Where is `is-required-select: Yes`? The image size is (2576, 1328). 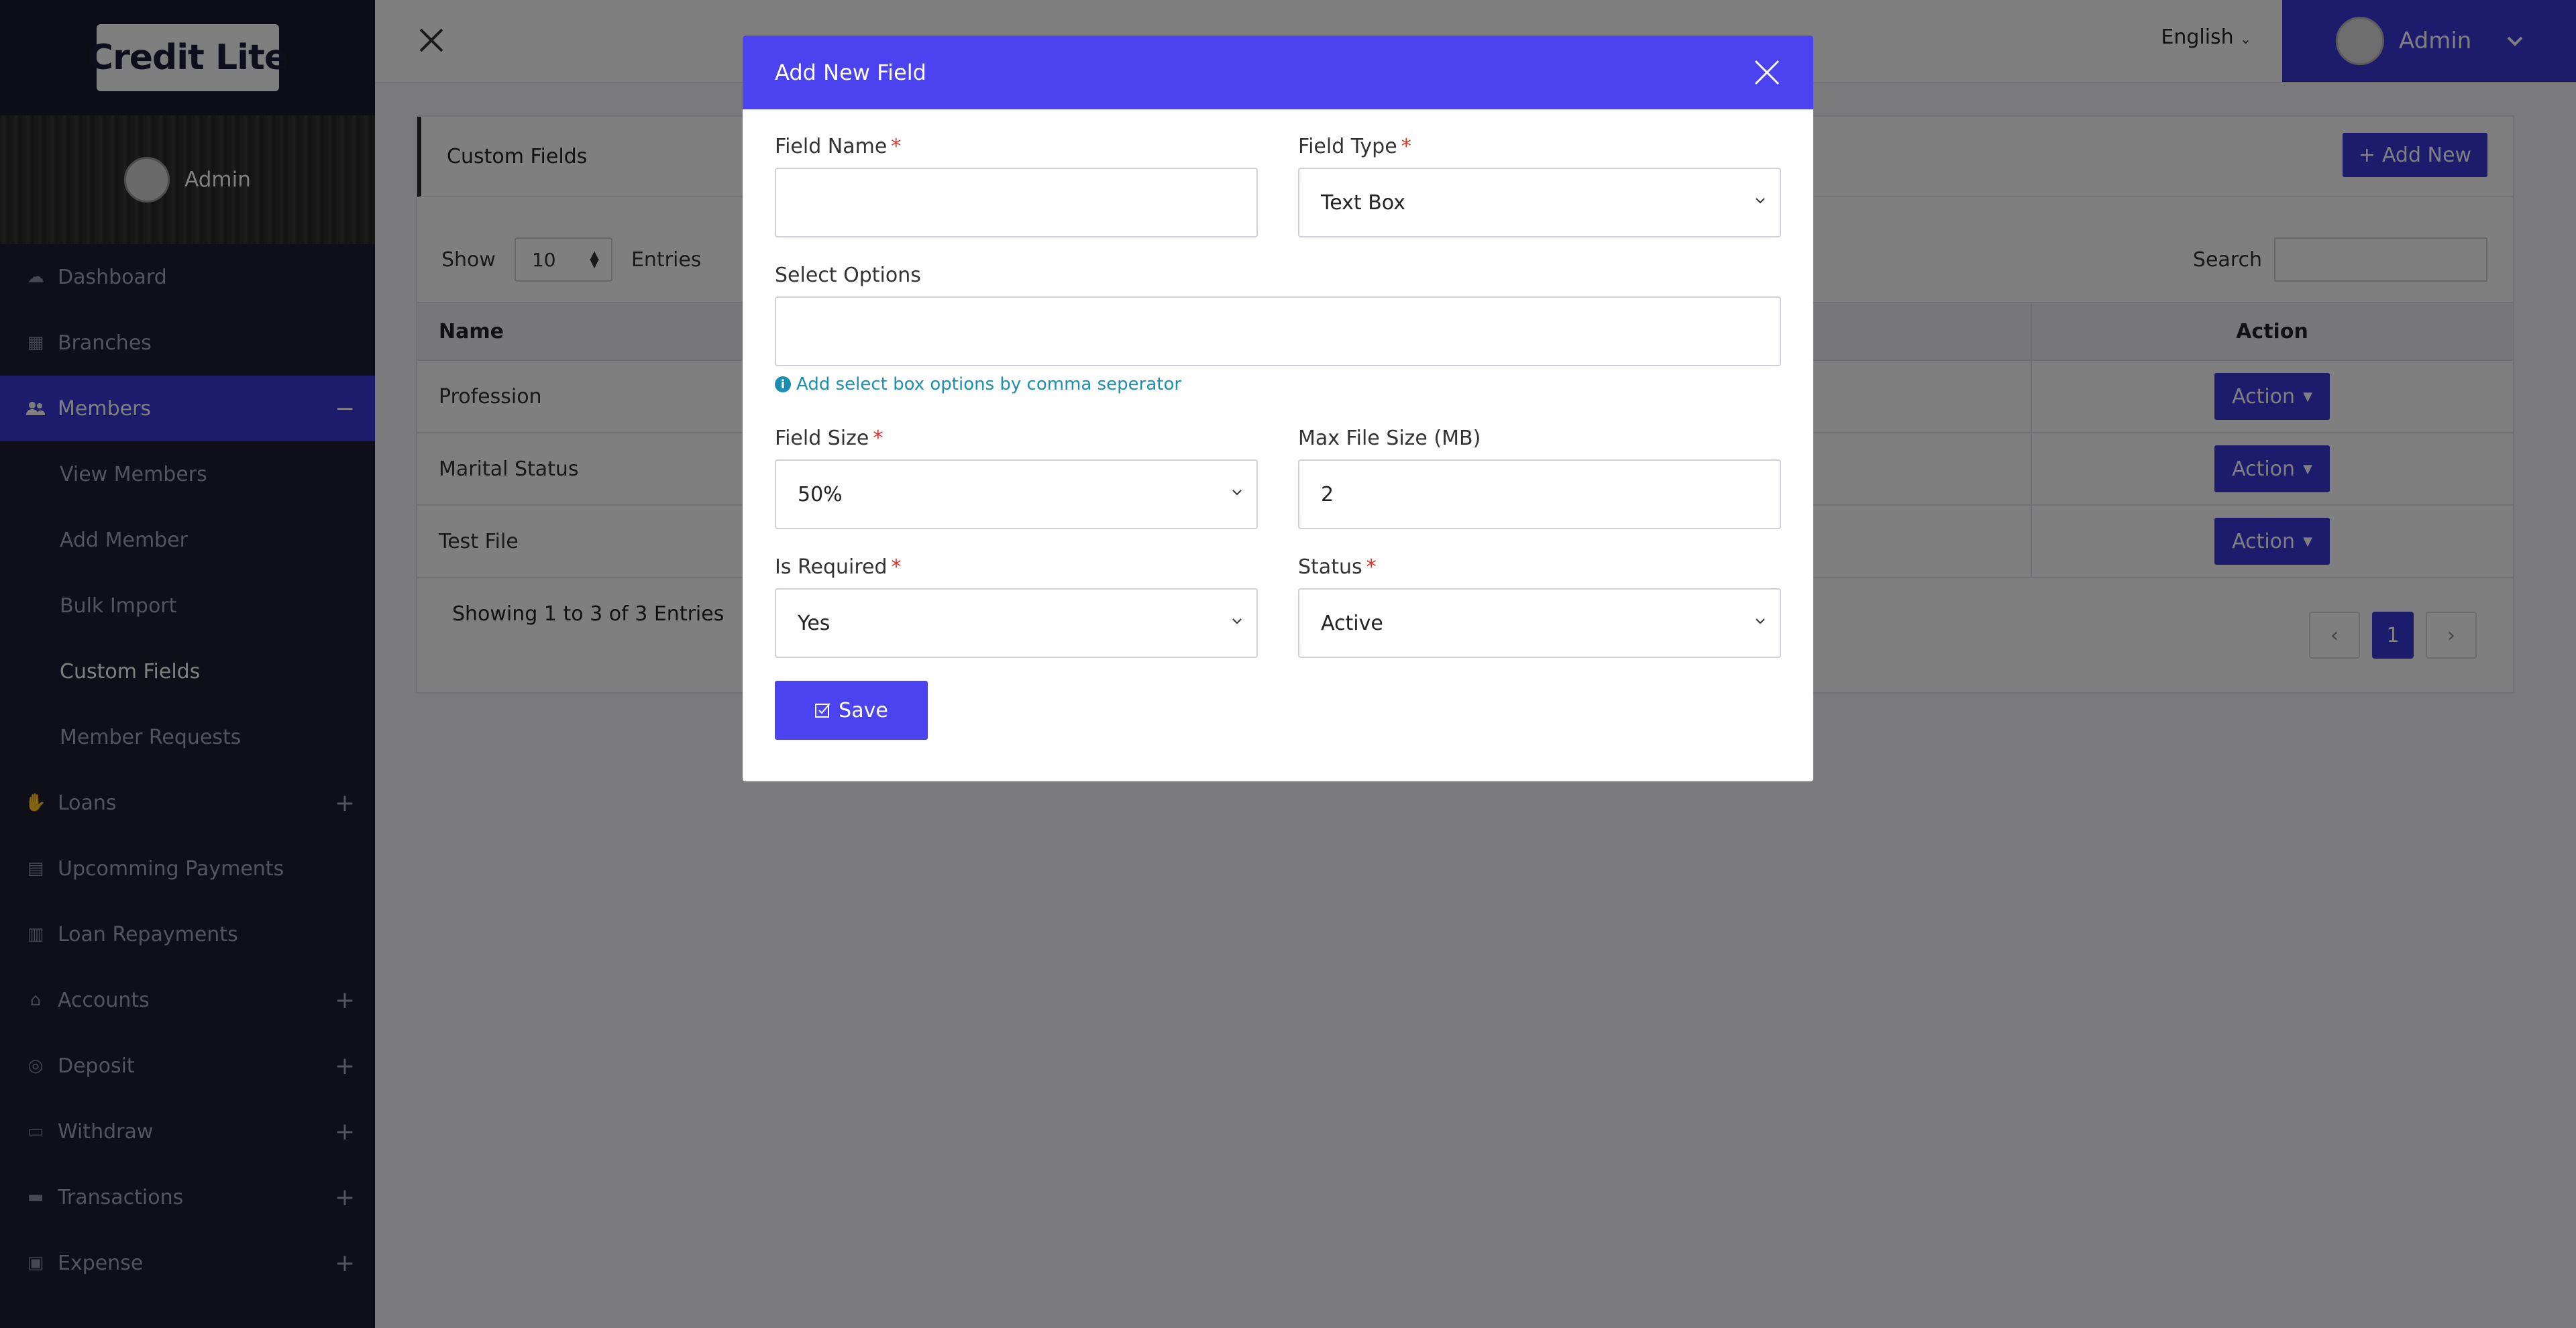 is-required-select: Yes is located at coordinates (1016, 623).